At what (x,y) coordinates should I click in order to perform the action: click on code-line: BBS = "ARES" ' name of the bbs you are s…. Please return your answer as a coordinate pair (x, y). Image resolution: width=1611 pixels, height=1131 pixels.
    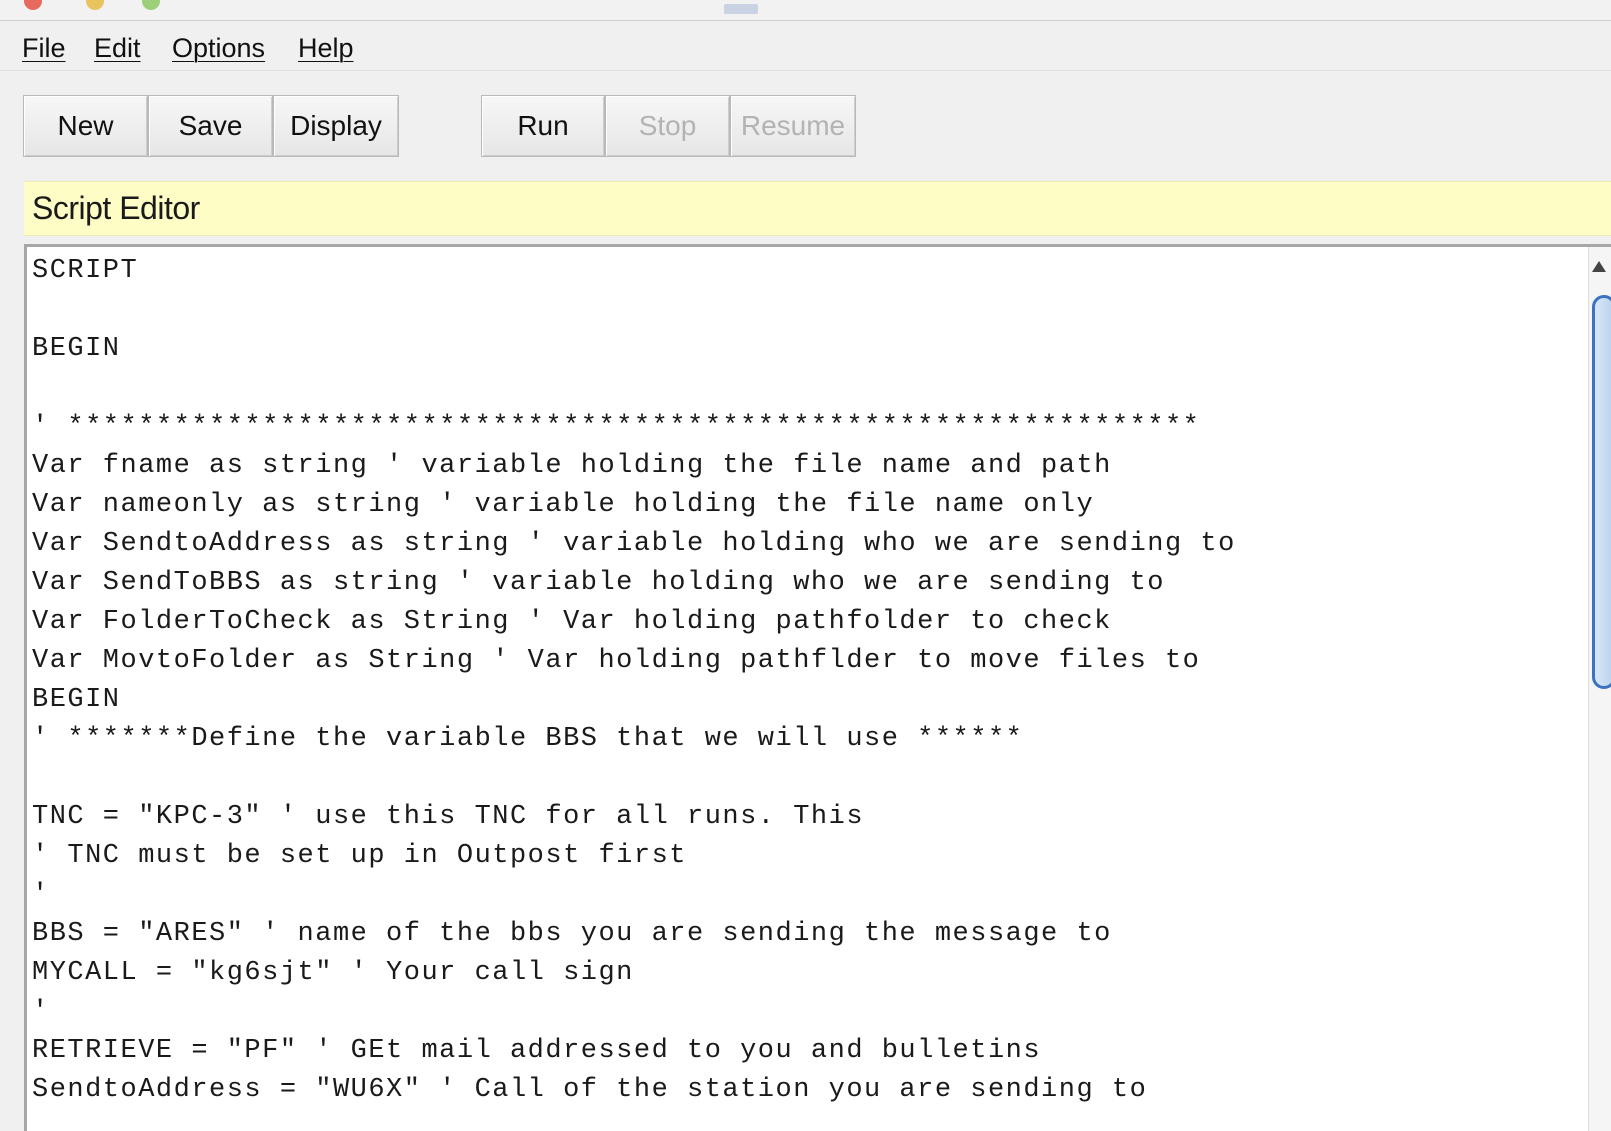
    Looking at the image, I should click on (572, 934).